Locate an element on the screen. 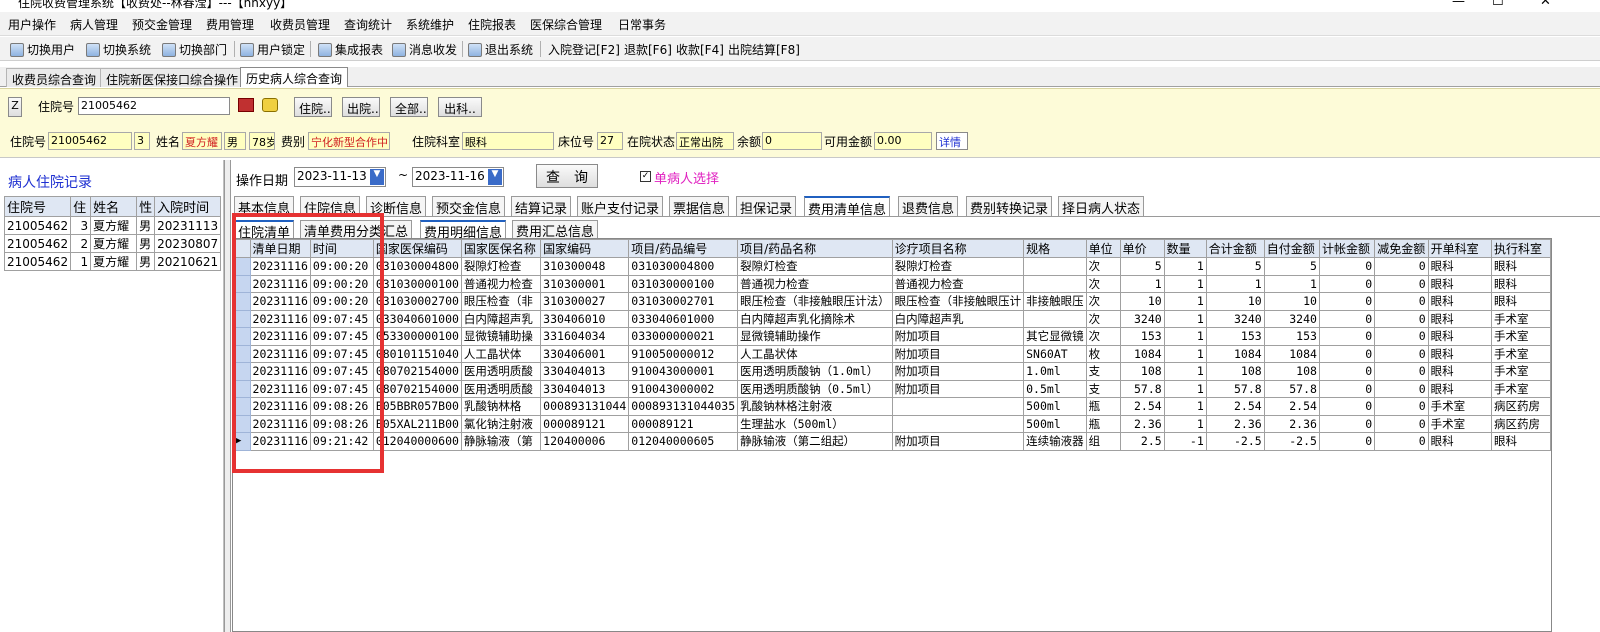  exit-button: 退出系统 is located at coordinates (500, 49).